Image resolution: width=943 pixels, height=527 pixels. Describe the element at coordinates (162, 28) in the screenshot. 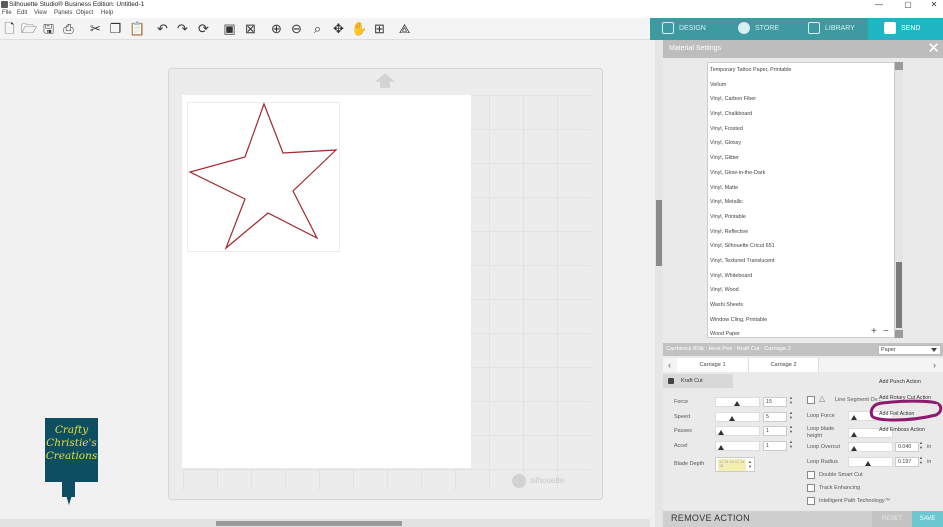

I see `undo-icon: ↶` at that location.